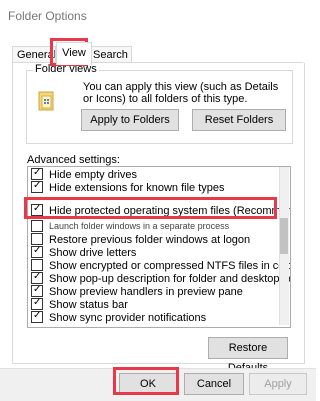 The width and height of the screenshot is (320, 401). Describe the element at coordinates (278, 384) in the screenshot. I see `apply-button: Apply` at that location.